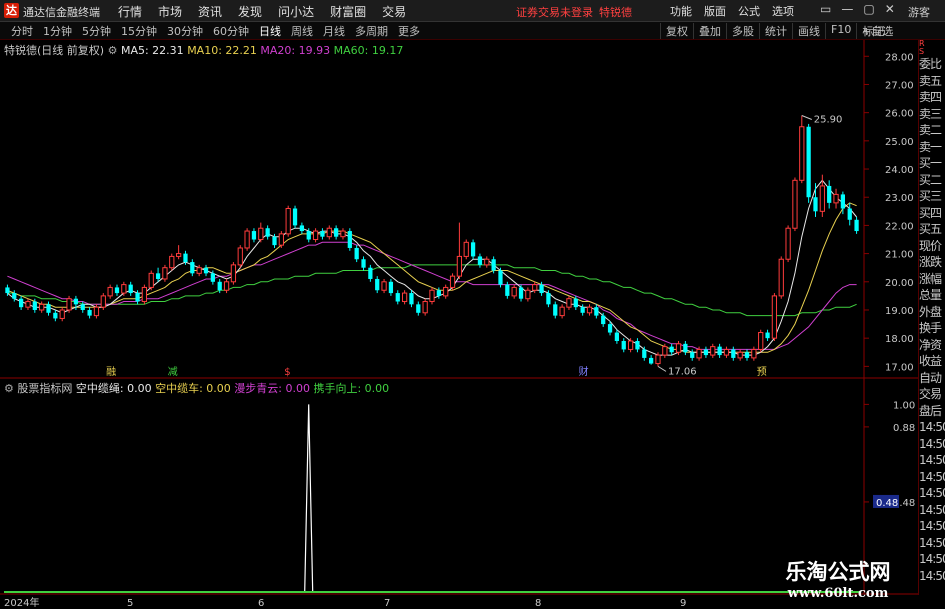 Image resolution: width=945 pixels, height=609 pixels. Describe the element at coordinates (899, 142) in the screenshot. I see `price-tick-label: 25.00` at that location.